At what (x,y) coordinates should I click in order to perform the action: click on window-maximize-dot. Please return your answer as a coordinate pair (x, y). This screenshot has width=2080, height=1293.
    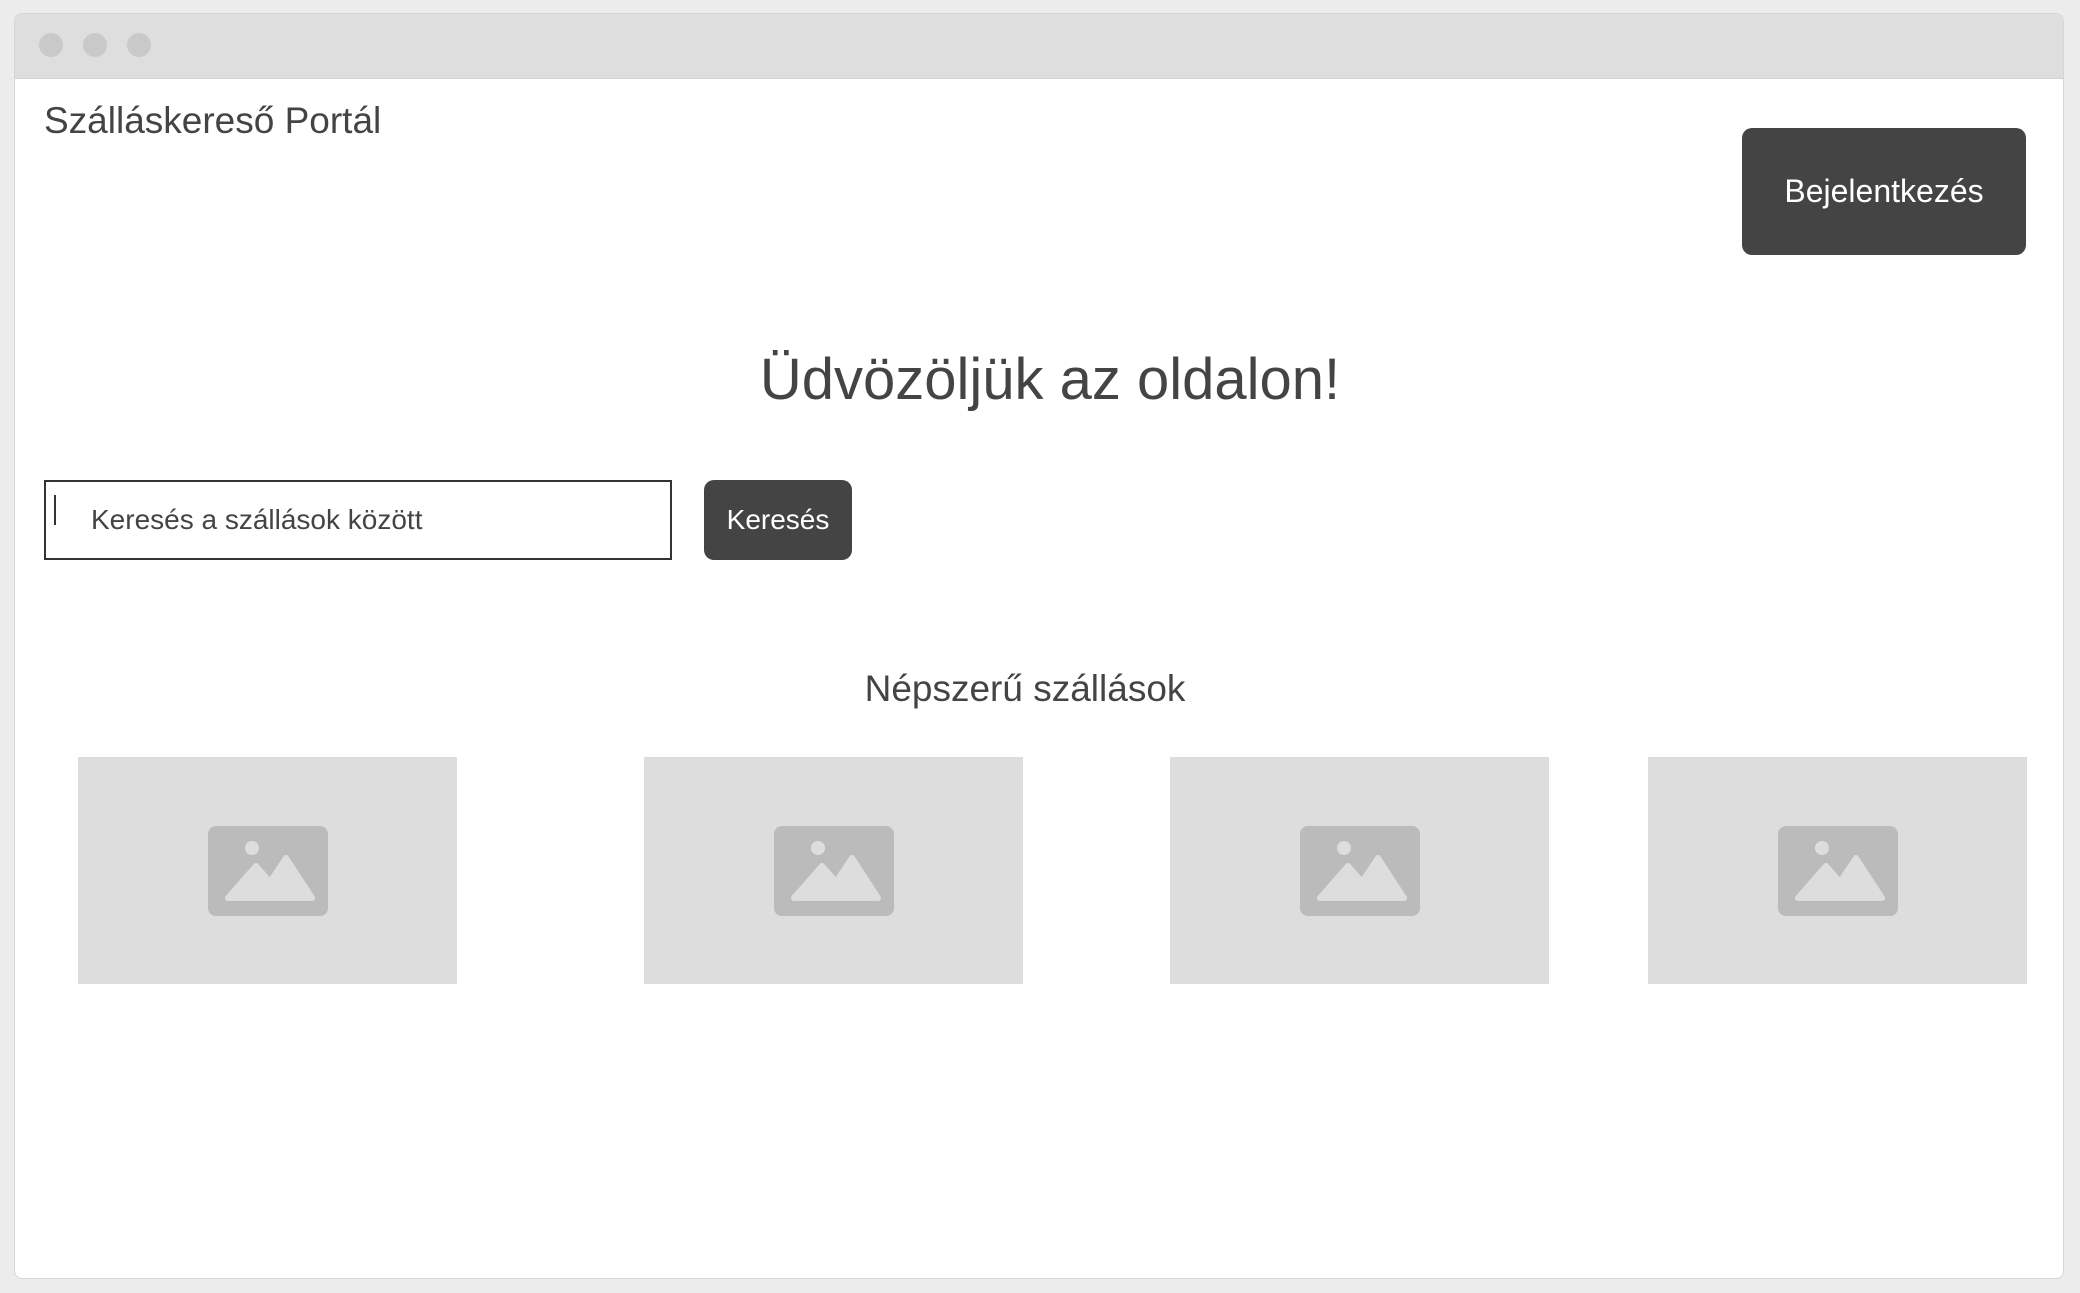
    Looking at the image, I should click on (139, 45).